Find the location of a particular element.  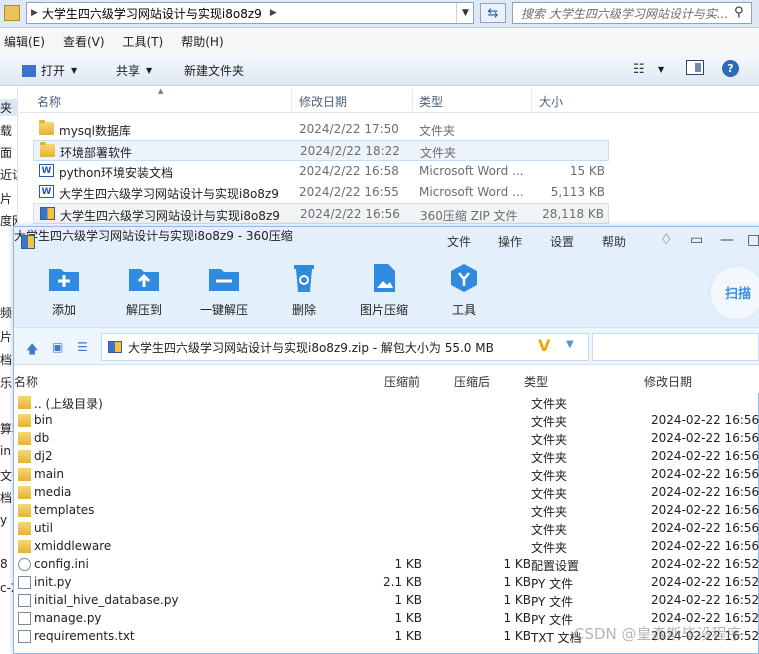

item-type: 配置设置 is located at coordinates (555, 566).